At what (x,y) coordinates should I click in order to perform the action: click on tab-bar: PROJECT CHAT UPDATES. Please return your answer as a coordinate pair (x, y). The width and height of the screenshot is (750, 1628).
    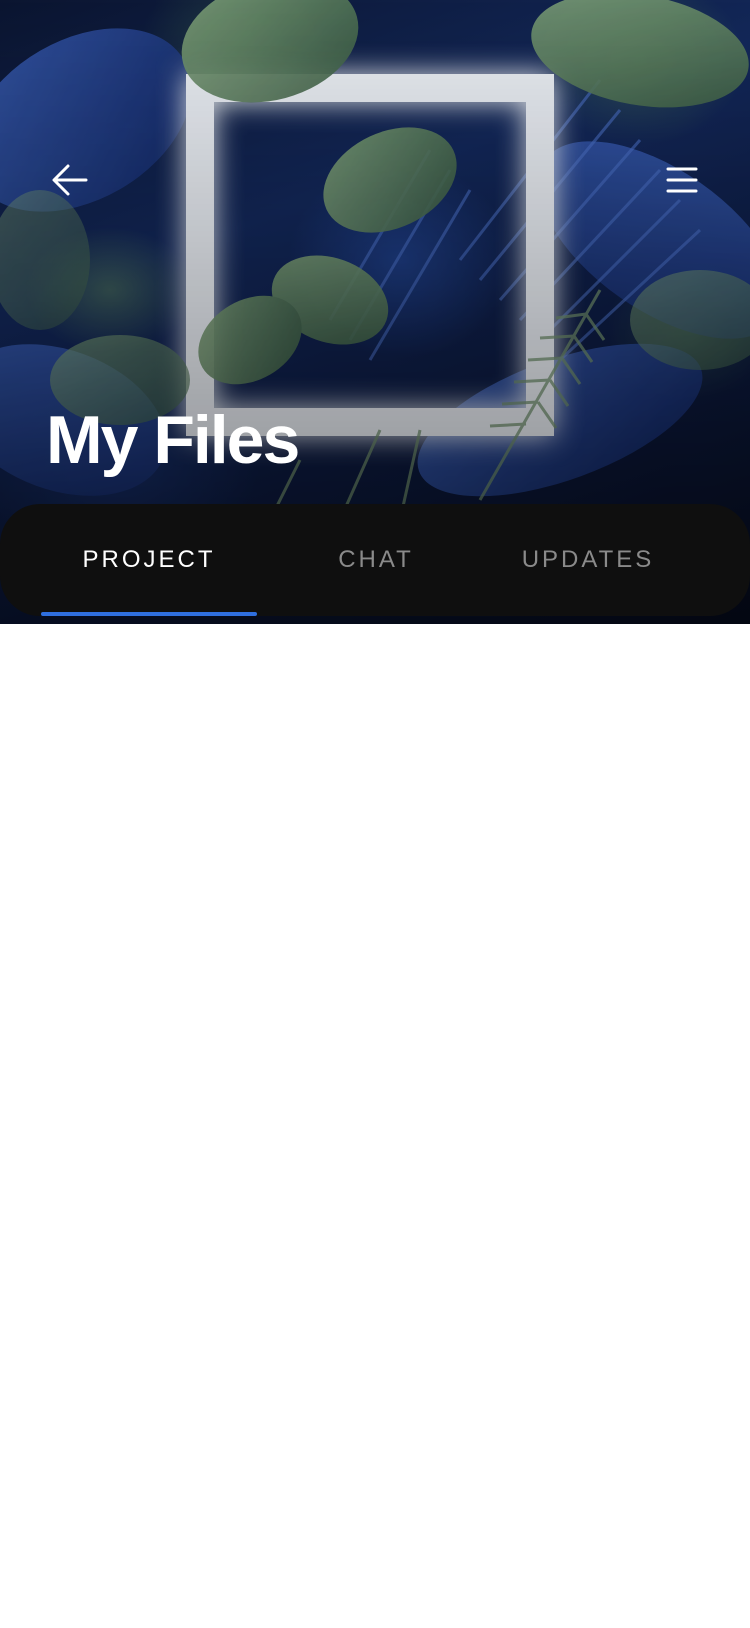
    Looking at the image, I should click on (375, 560).